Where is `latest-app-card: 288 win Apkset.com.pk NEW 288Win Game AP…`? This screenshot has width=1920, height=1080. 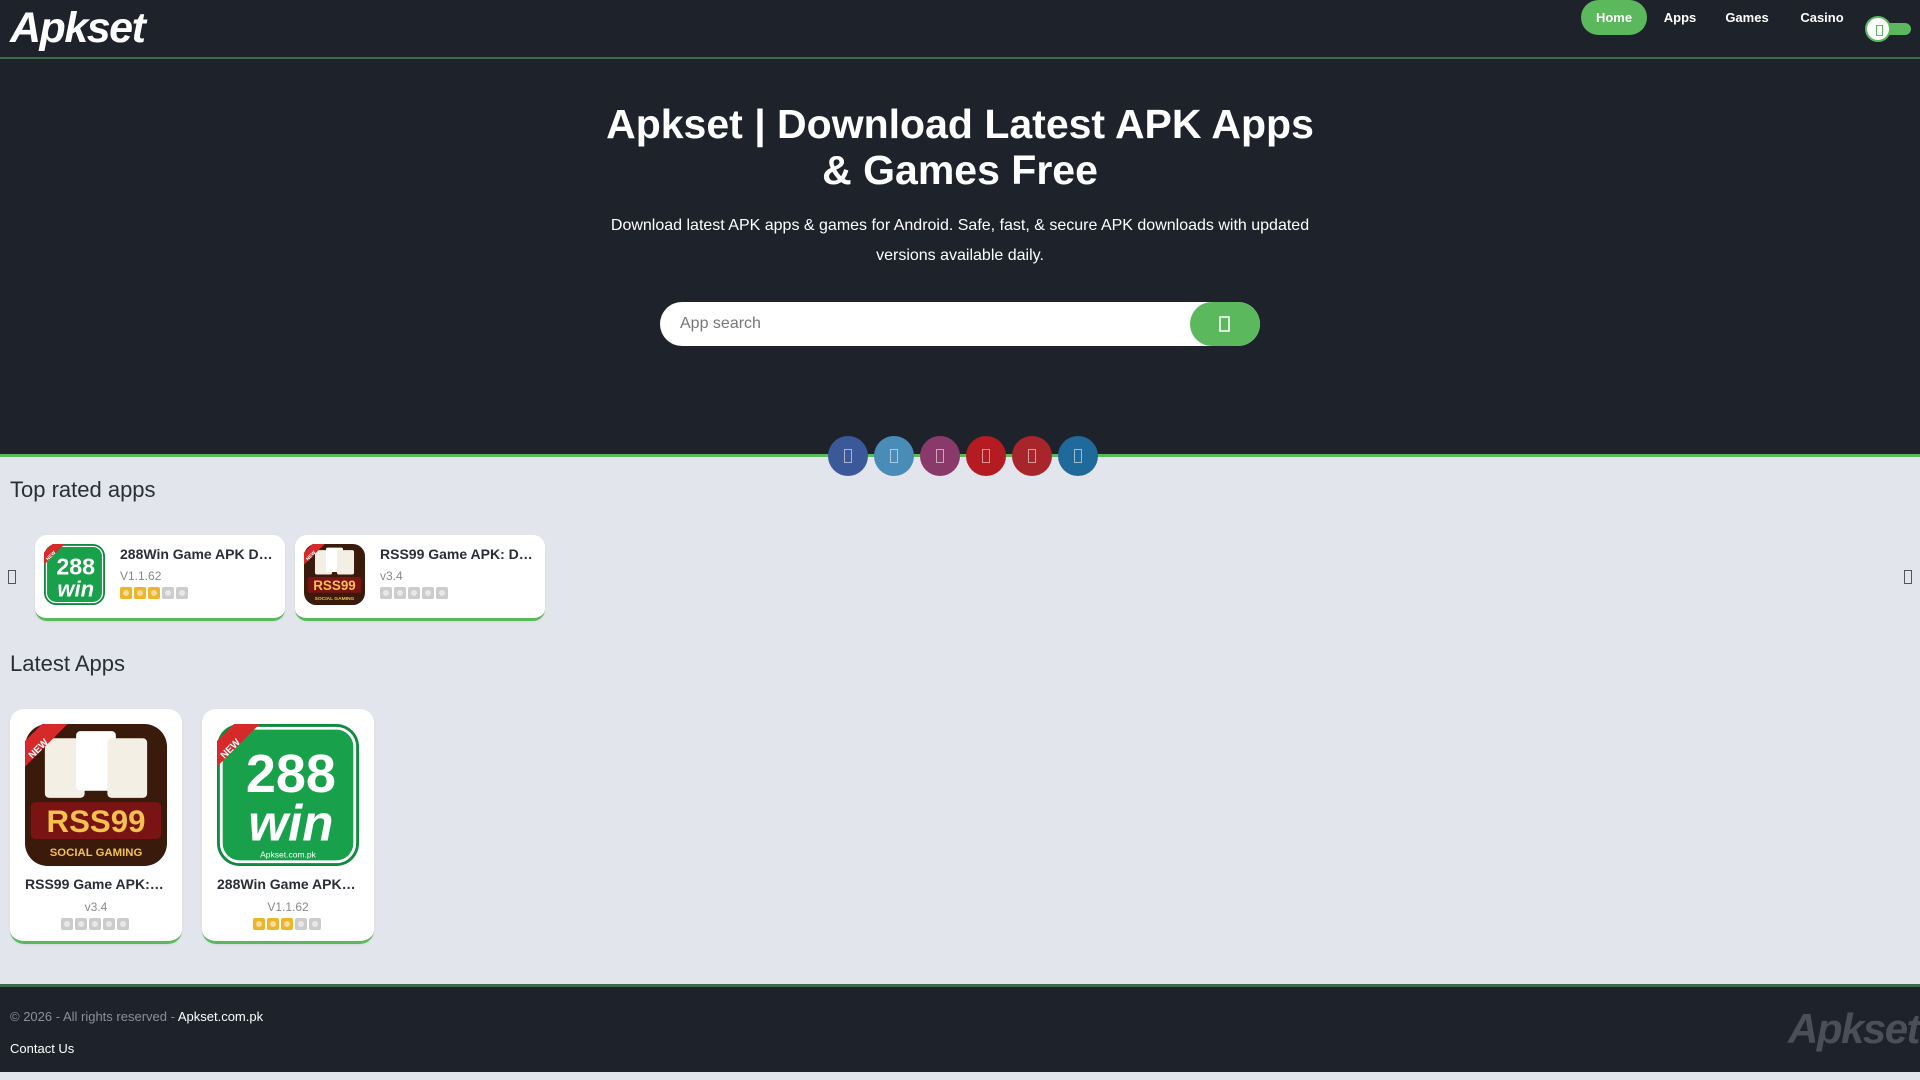
latest-app-card: 288 win Apkset.com.pk NEW 288Win Game AP… is located at coordinates (288, 826).